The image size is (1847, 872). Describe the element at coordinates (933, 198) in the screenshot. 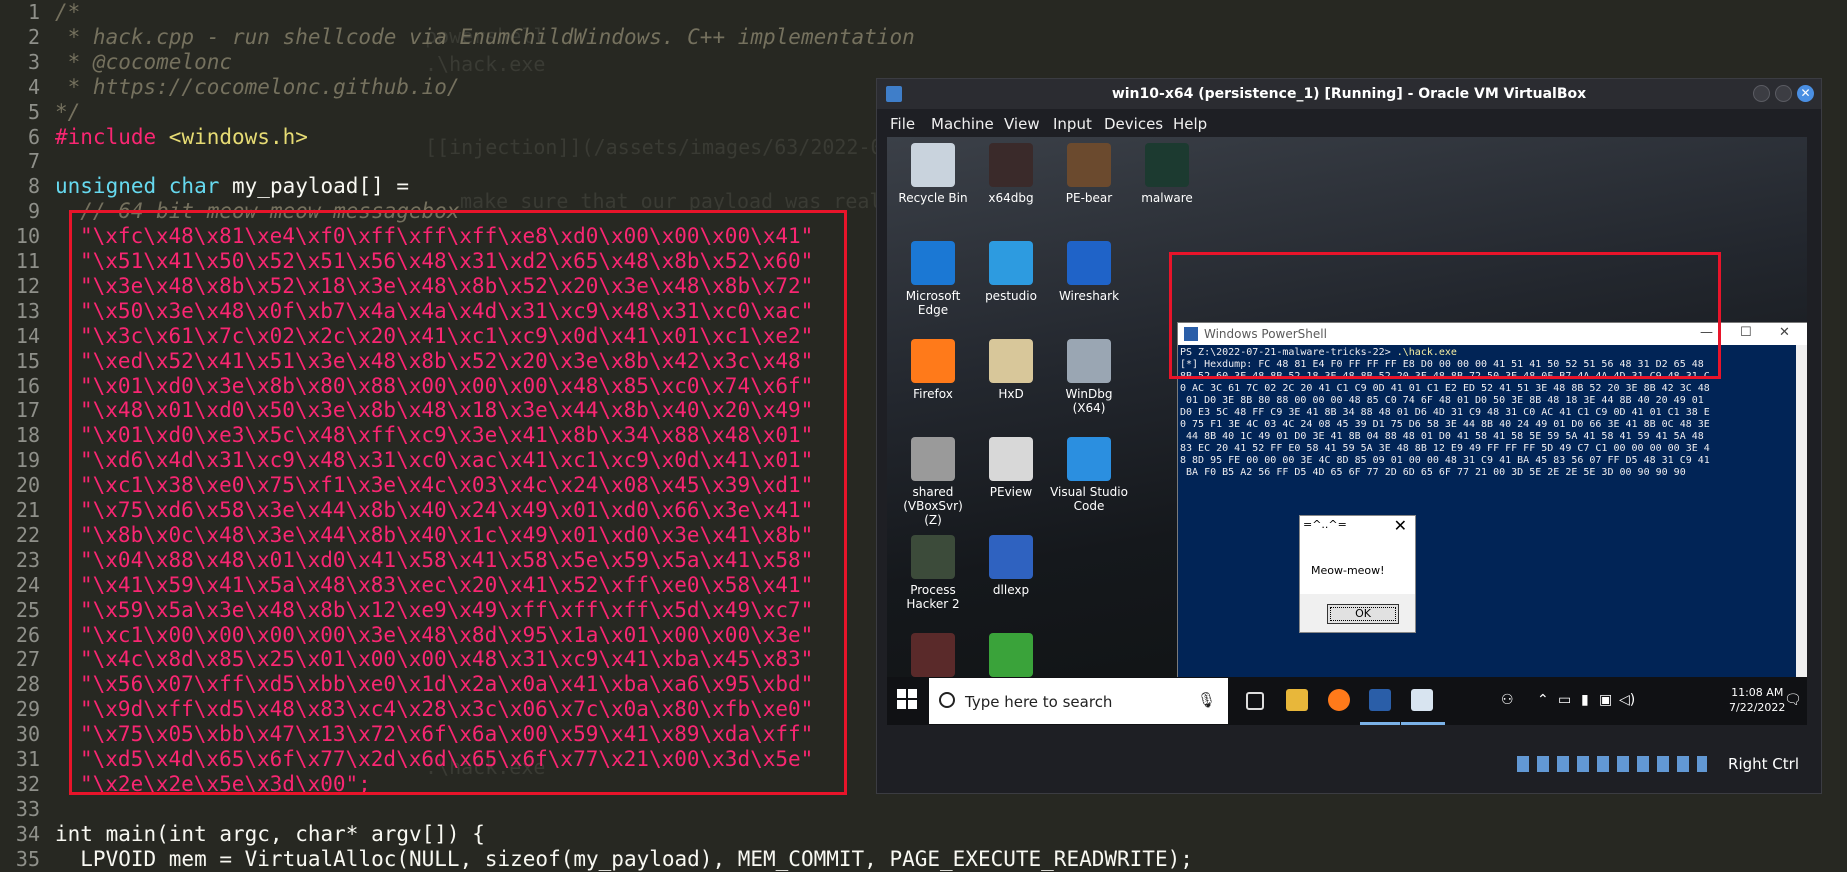

I see `desktop-icon-label: Recycle Bin` at that location.